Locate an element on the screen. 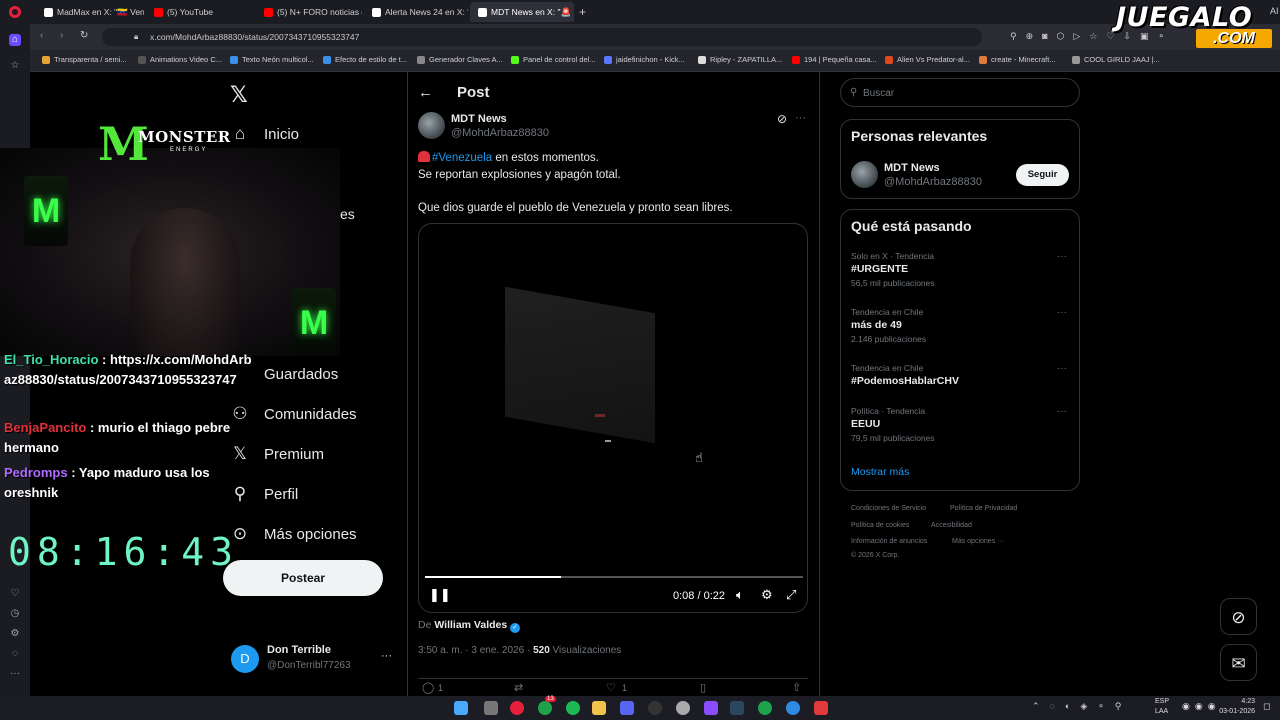 This screenshot has height=720, width=1280. notifications-icon: ◻ is located at coordinates (1266, 706).